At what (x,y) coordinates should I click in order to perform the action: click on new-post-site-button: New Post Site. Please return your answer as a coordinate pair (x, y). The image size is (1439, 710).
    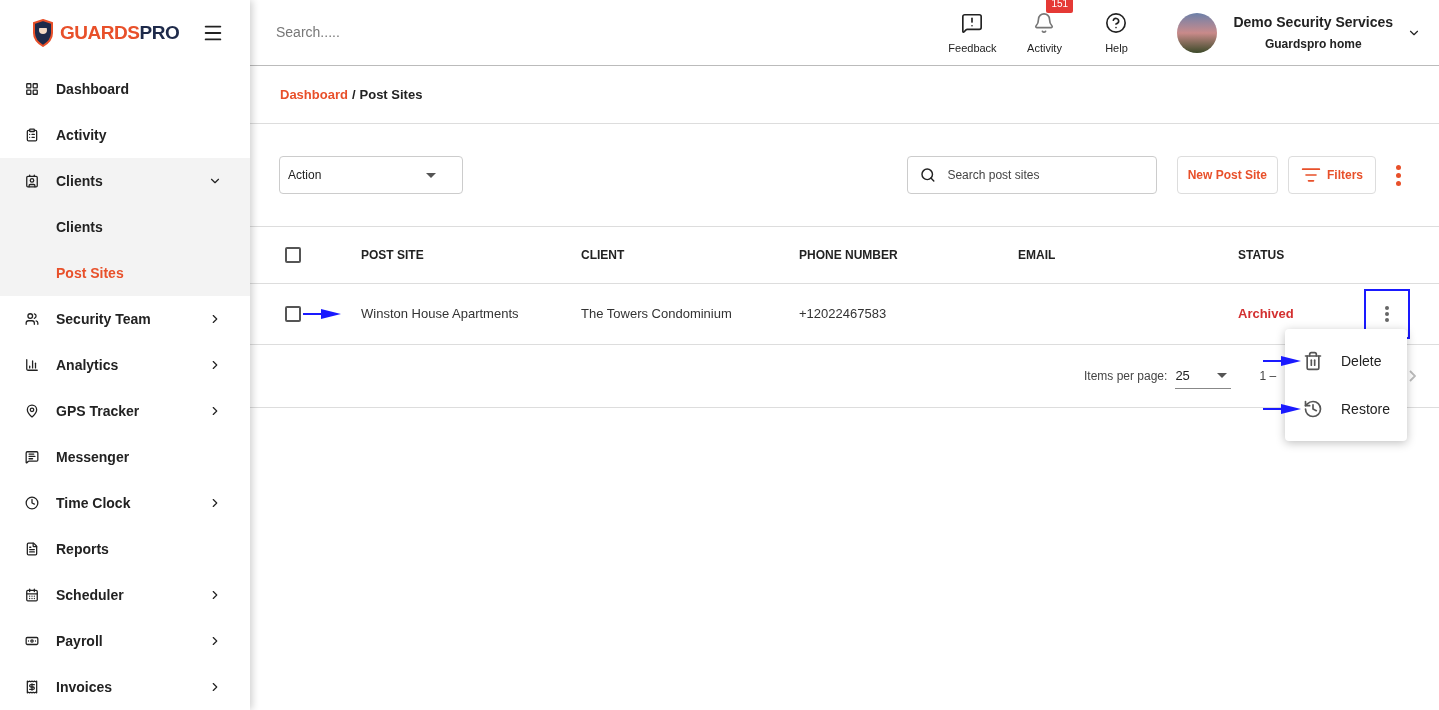
    Looking at the image, I should click on (1227, 175).